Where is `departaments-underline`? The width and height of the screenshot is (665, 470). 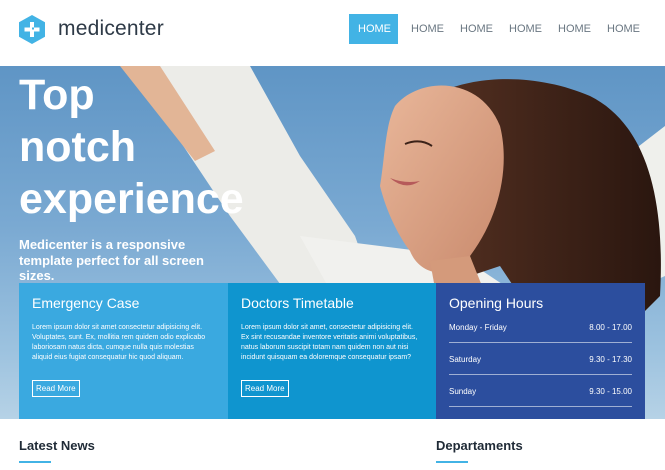
departaments-underline is located at coordinates (452, 462).